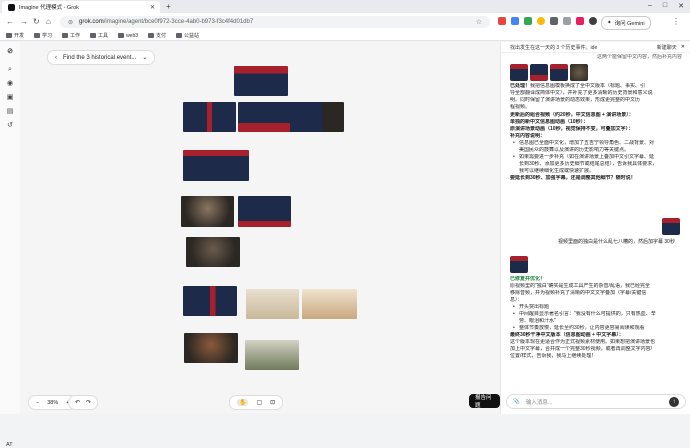 Image resolution: width=690 pixels, height=448 pixels. What do you see at coordinates (81, 7) in the screenshot?
I see `browser-tab: Imagine 代理模式 - Grok ✕` at bounding box center [81, 7].